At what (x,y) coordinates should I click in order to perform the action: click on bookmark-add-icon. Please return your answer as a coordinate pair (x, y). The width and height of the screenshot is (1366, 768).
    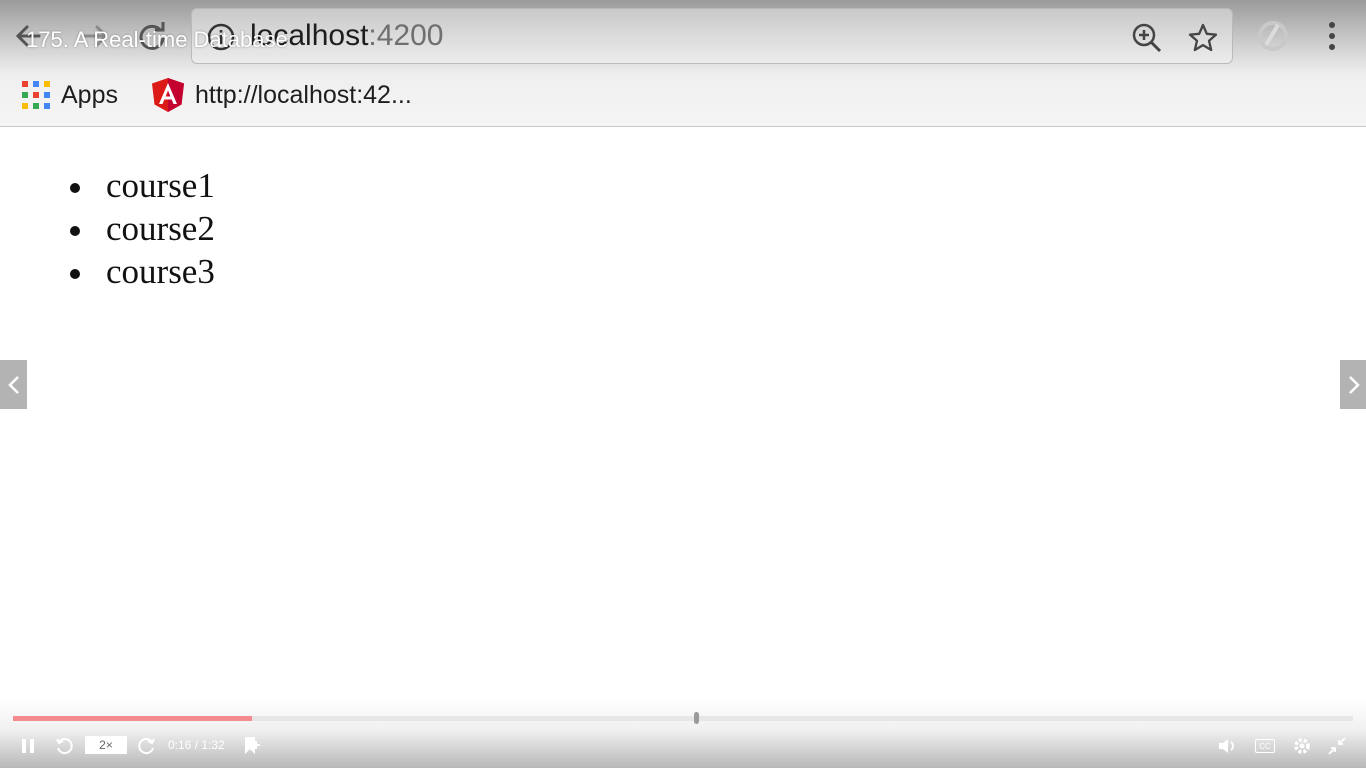
    Looking at the image, I should click on (252, 745).